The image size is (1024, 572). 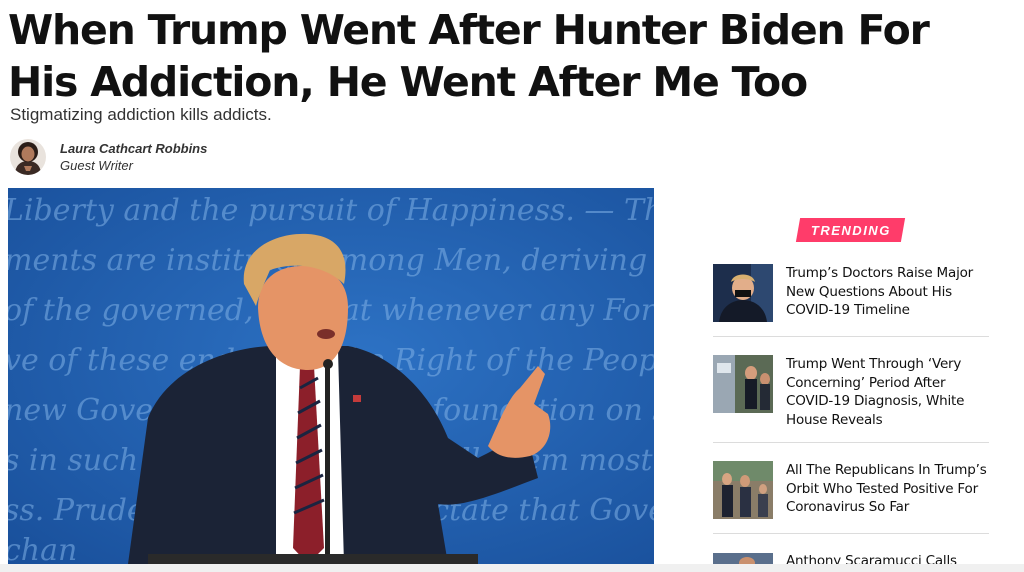 I want to click on horizontal-scrollbar, so click(x=512, y=568).